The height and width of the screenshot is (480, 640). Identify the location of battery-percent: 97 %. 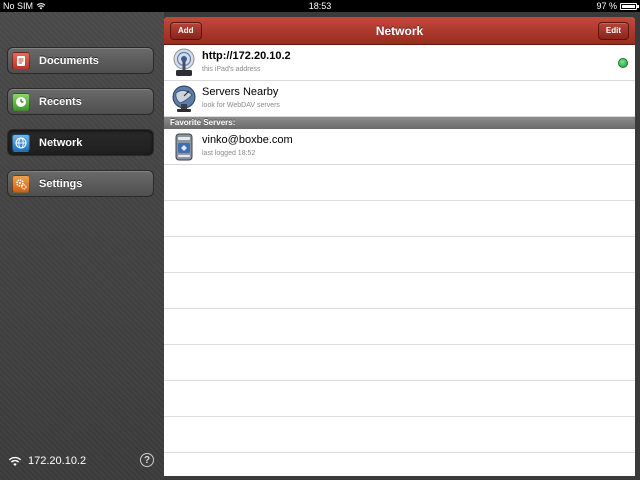
(606, 6).